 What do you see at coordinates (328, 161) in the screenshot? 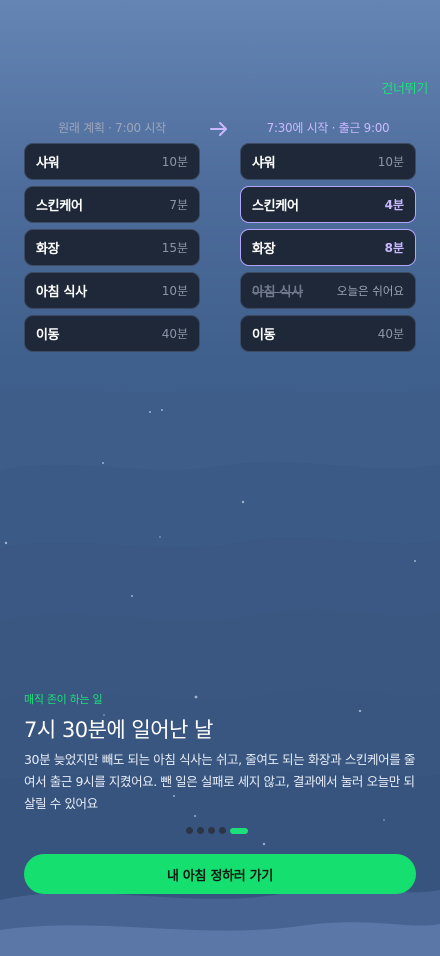
I see `adjusted-task-shower: 샤워 10분` at bounding box center [328, 161].